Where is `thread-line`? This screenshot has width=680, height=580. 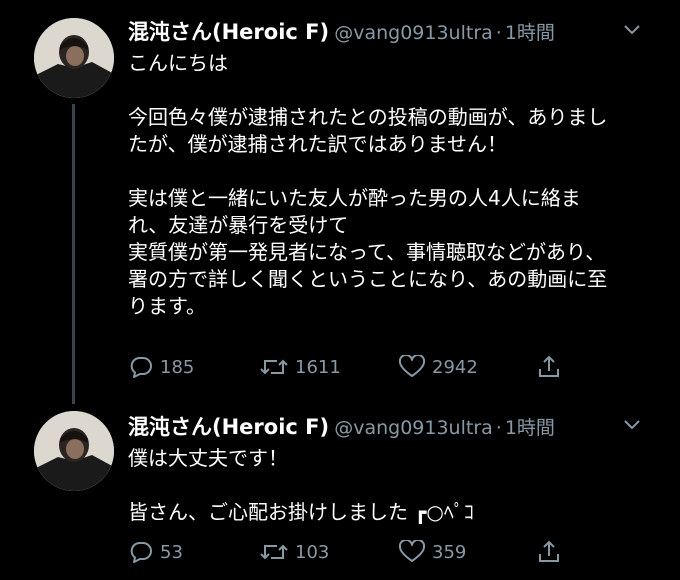 thread-line is located at coordinates (73, 254).